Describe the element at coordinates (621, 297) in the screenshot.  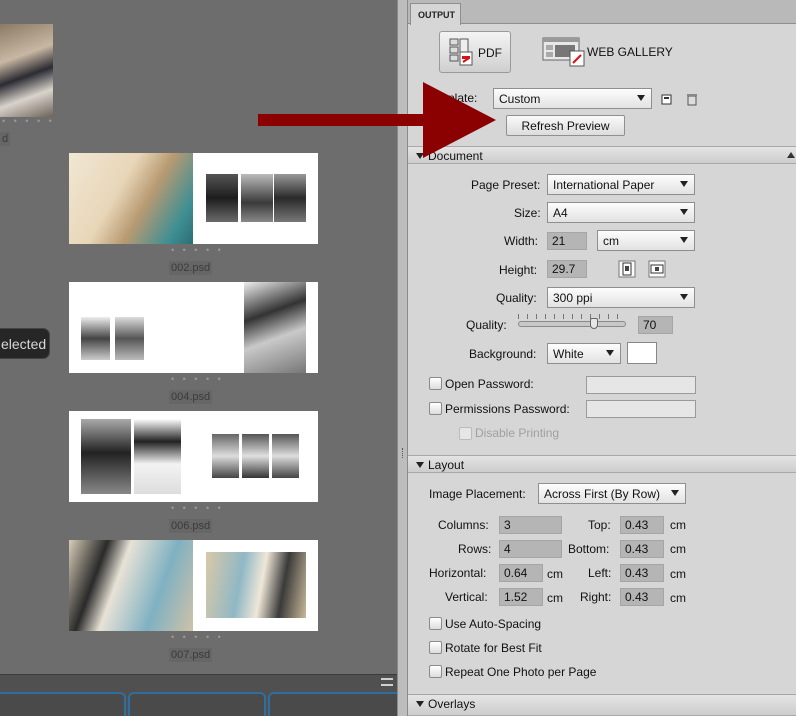
I see `quality-select: 300 ppi` at that location.